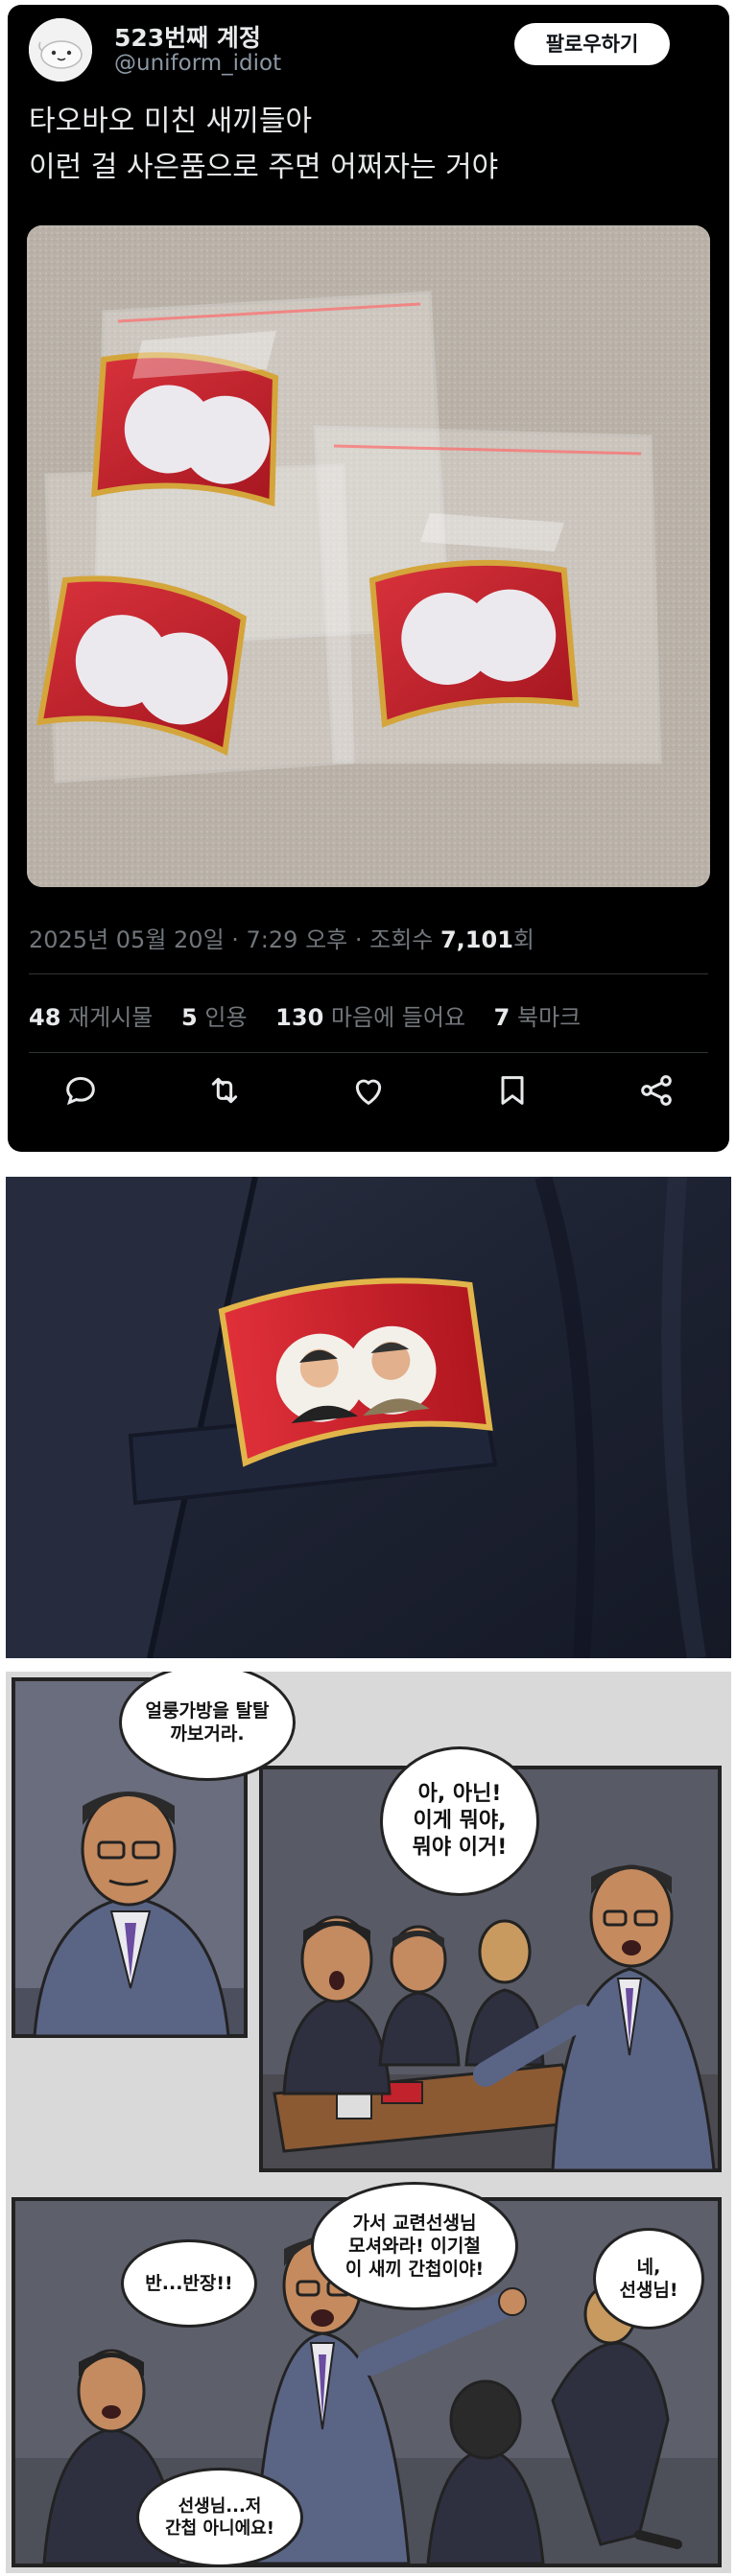  Describe the element at coordinates (414, 2246) in the screenshot. I see `speech-bubble: 가서 교련선생님 모셔와라! 이기철 이 새끼 간첩이야!` at that location.